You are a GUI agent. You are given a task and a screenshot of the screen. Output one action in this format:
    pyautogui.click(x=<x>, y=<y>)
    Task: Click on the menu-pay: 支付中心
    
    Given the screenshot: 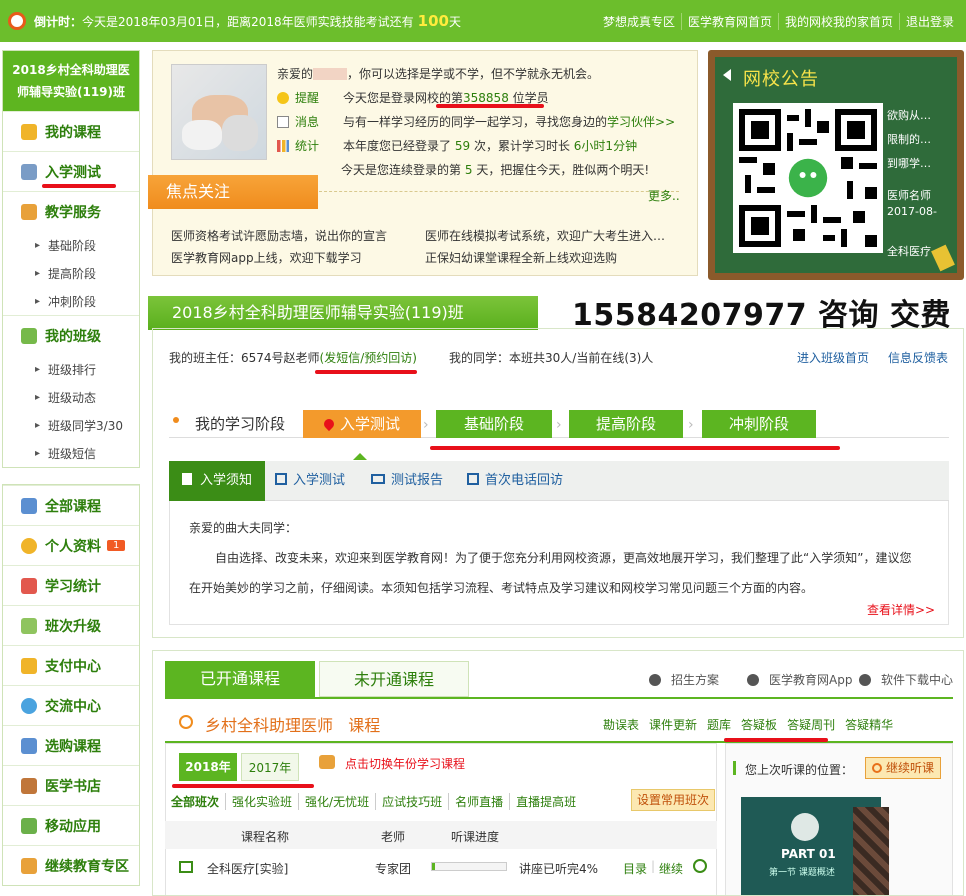 What is the action you would take?
    pyautogui.click(x=71, y=665)
    